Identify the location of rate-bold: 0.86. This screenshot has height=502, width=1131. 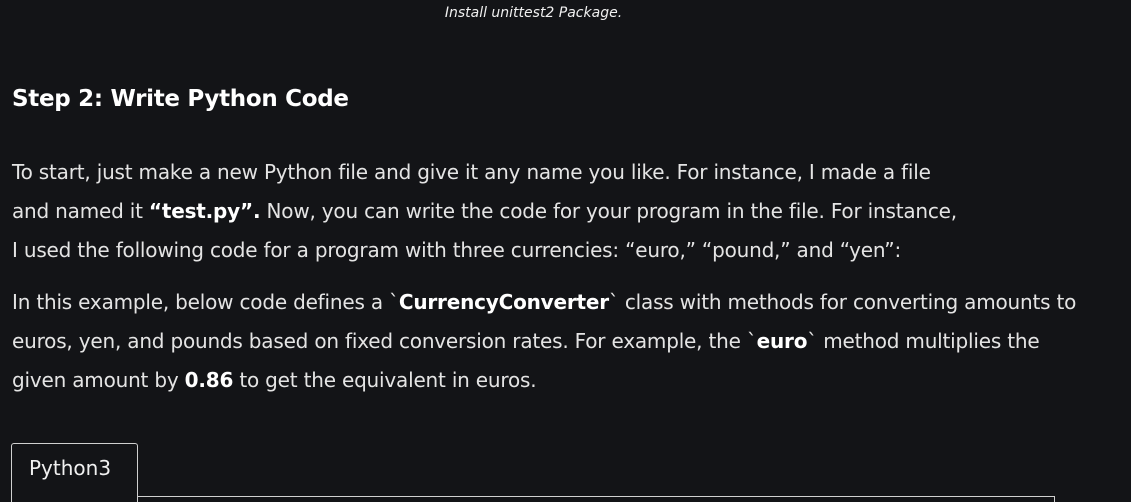
(209, 380).